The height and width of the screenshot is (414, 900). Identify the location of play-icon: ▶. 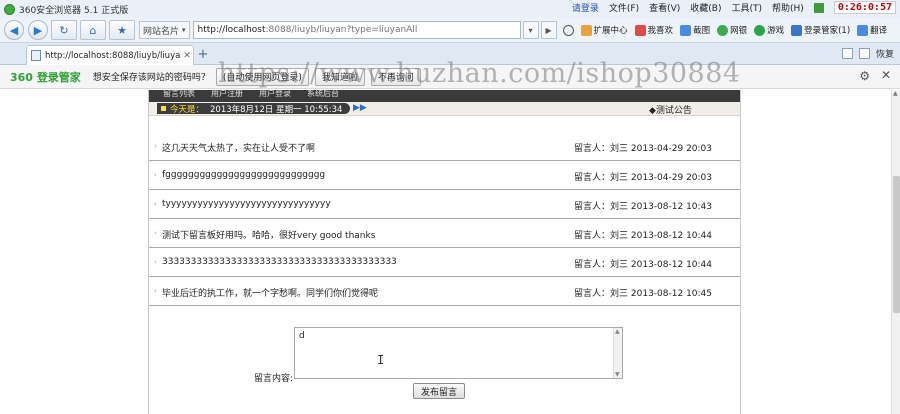
(548, 30).